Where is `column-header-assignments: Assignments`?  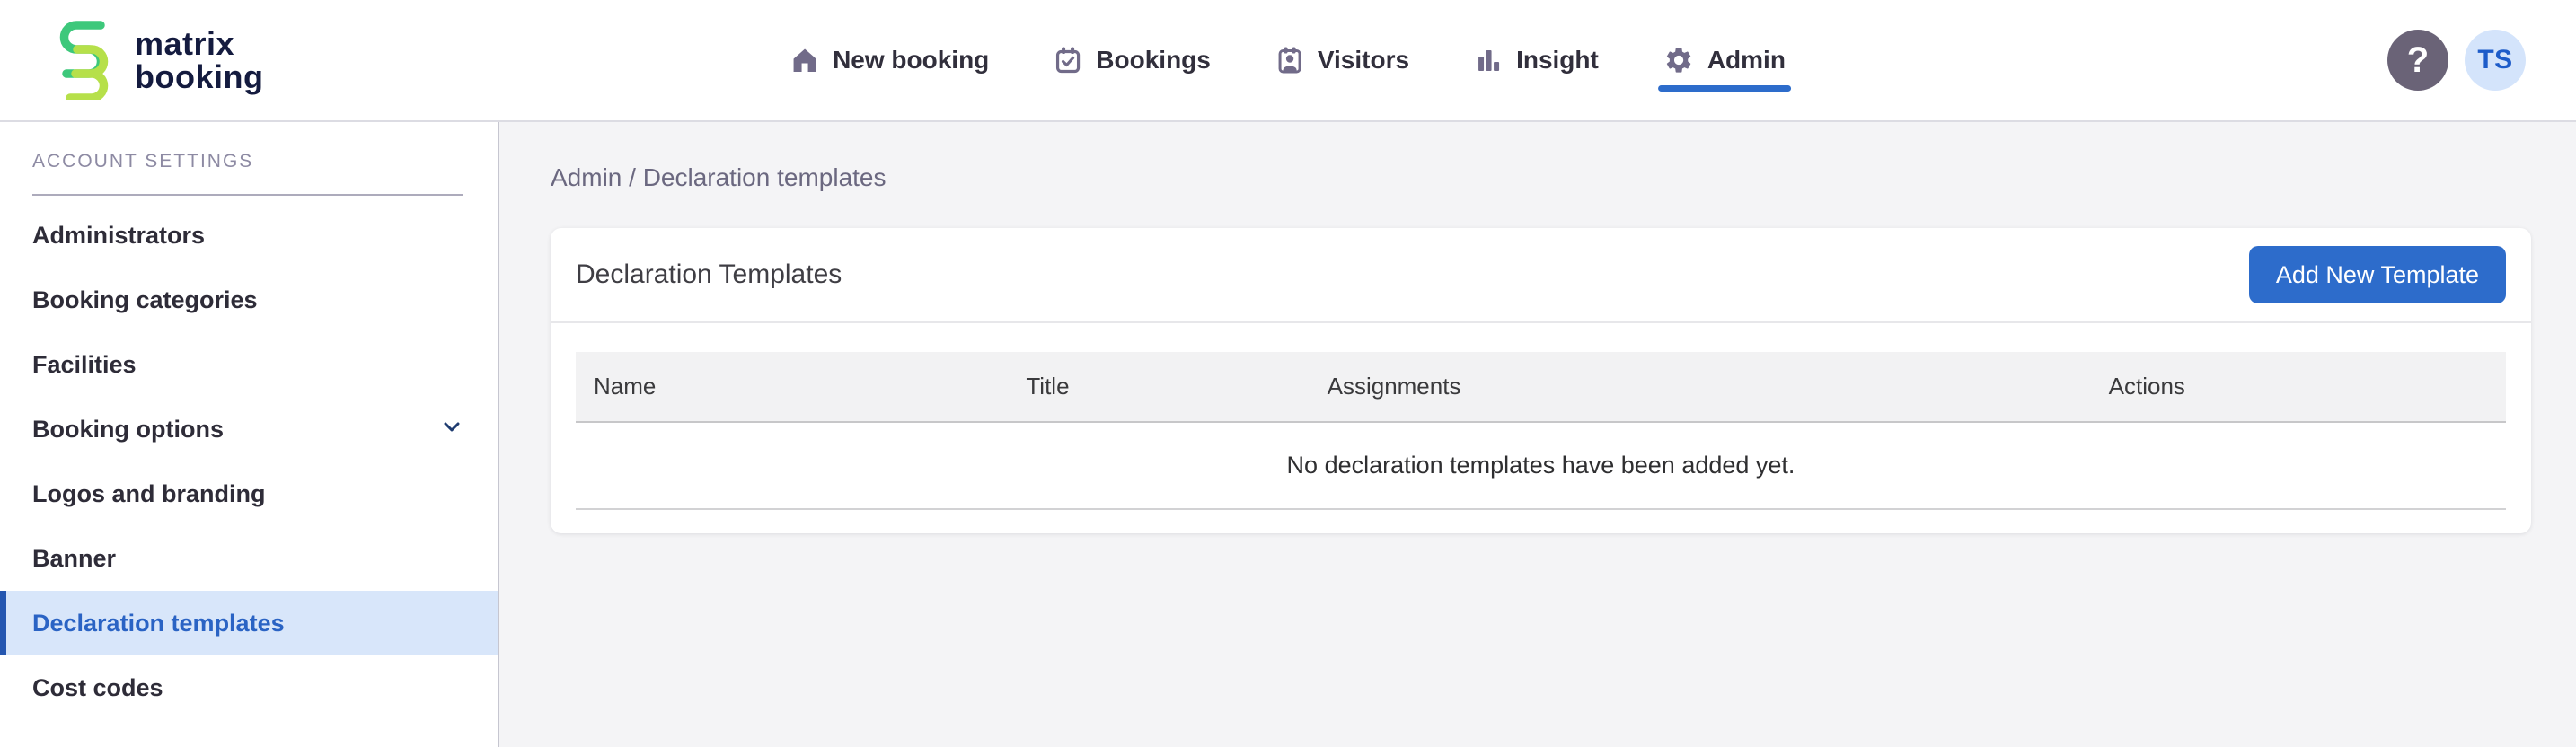 column-header-assignments: Assignments is located at coordinates (1548, 387).